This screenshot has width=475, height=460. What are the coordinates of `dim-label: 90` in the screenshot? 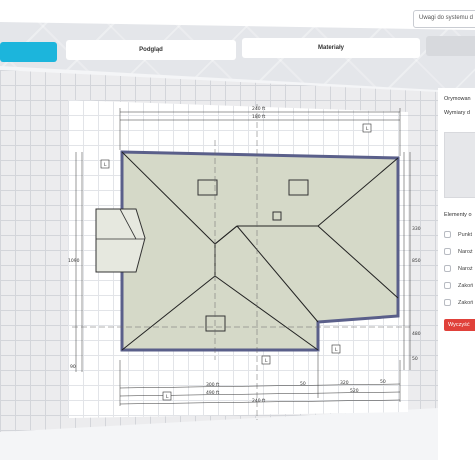 It's located at (73, 367).